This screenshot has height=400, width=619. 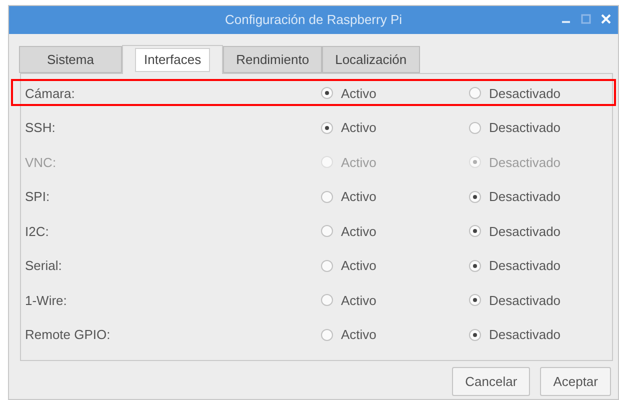 I want to click on dialog-button: Aceptar, so click(x=575, y=381).